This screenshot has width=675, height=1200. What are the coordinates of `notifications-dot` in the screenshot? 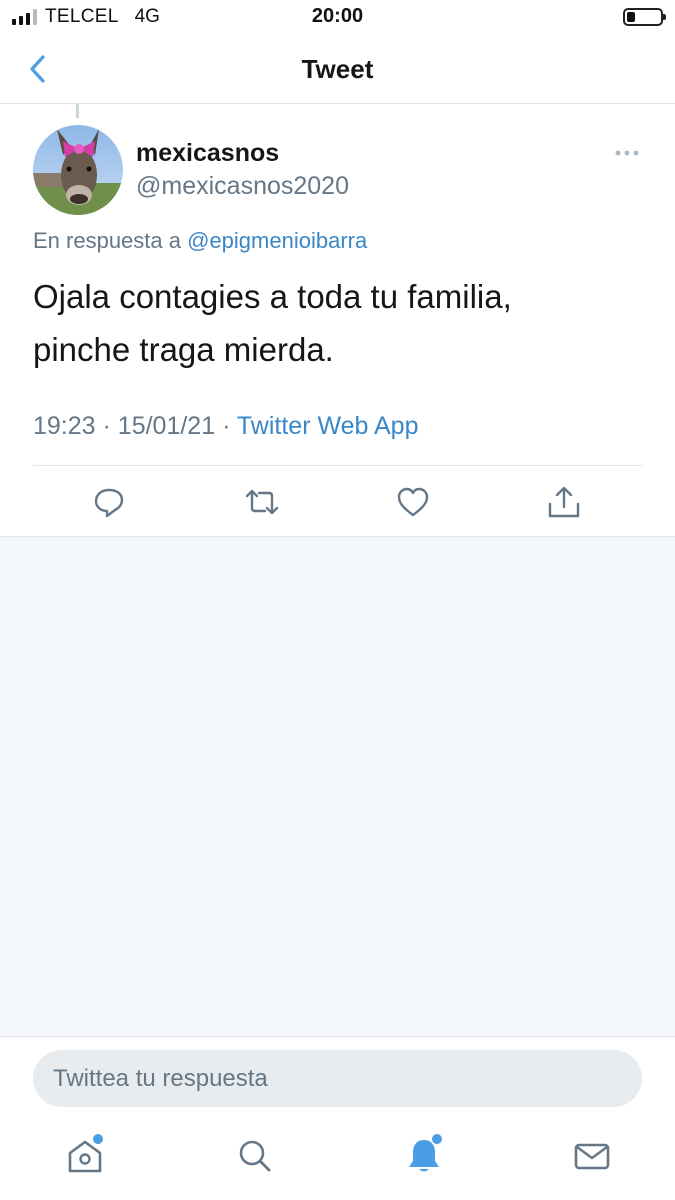 It's located at (437, 1139).